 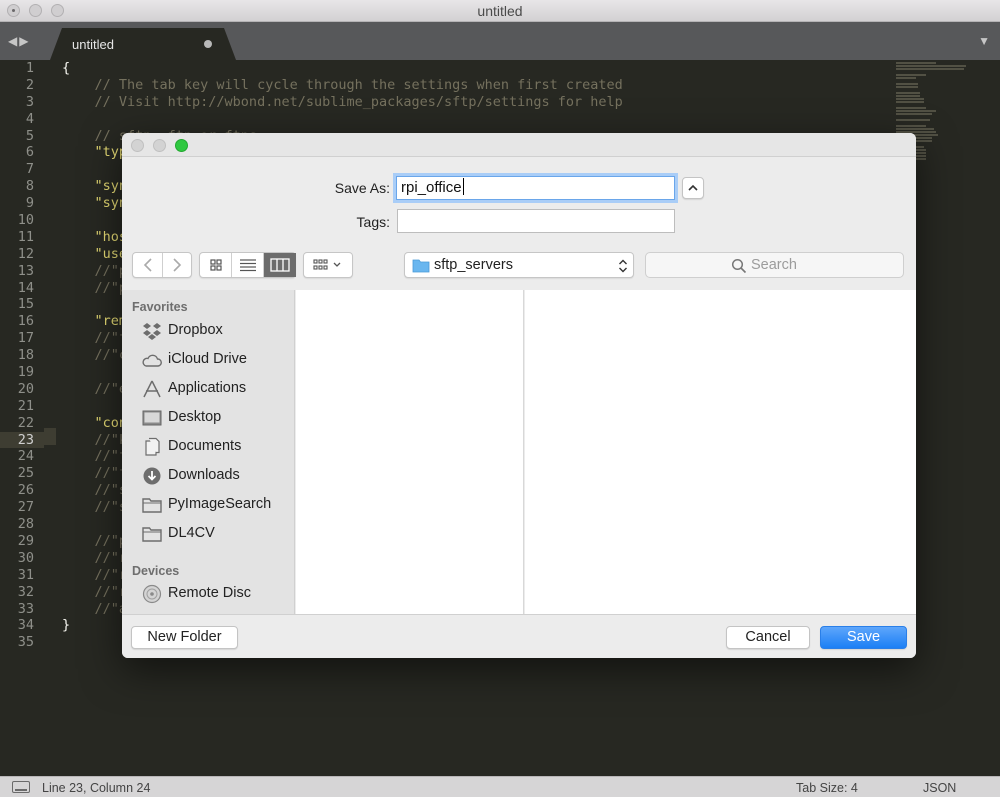 What do you see at coordinates (25, 557) in the screenshot?
I see `line-number: 30` at bounding box center [25, 557].